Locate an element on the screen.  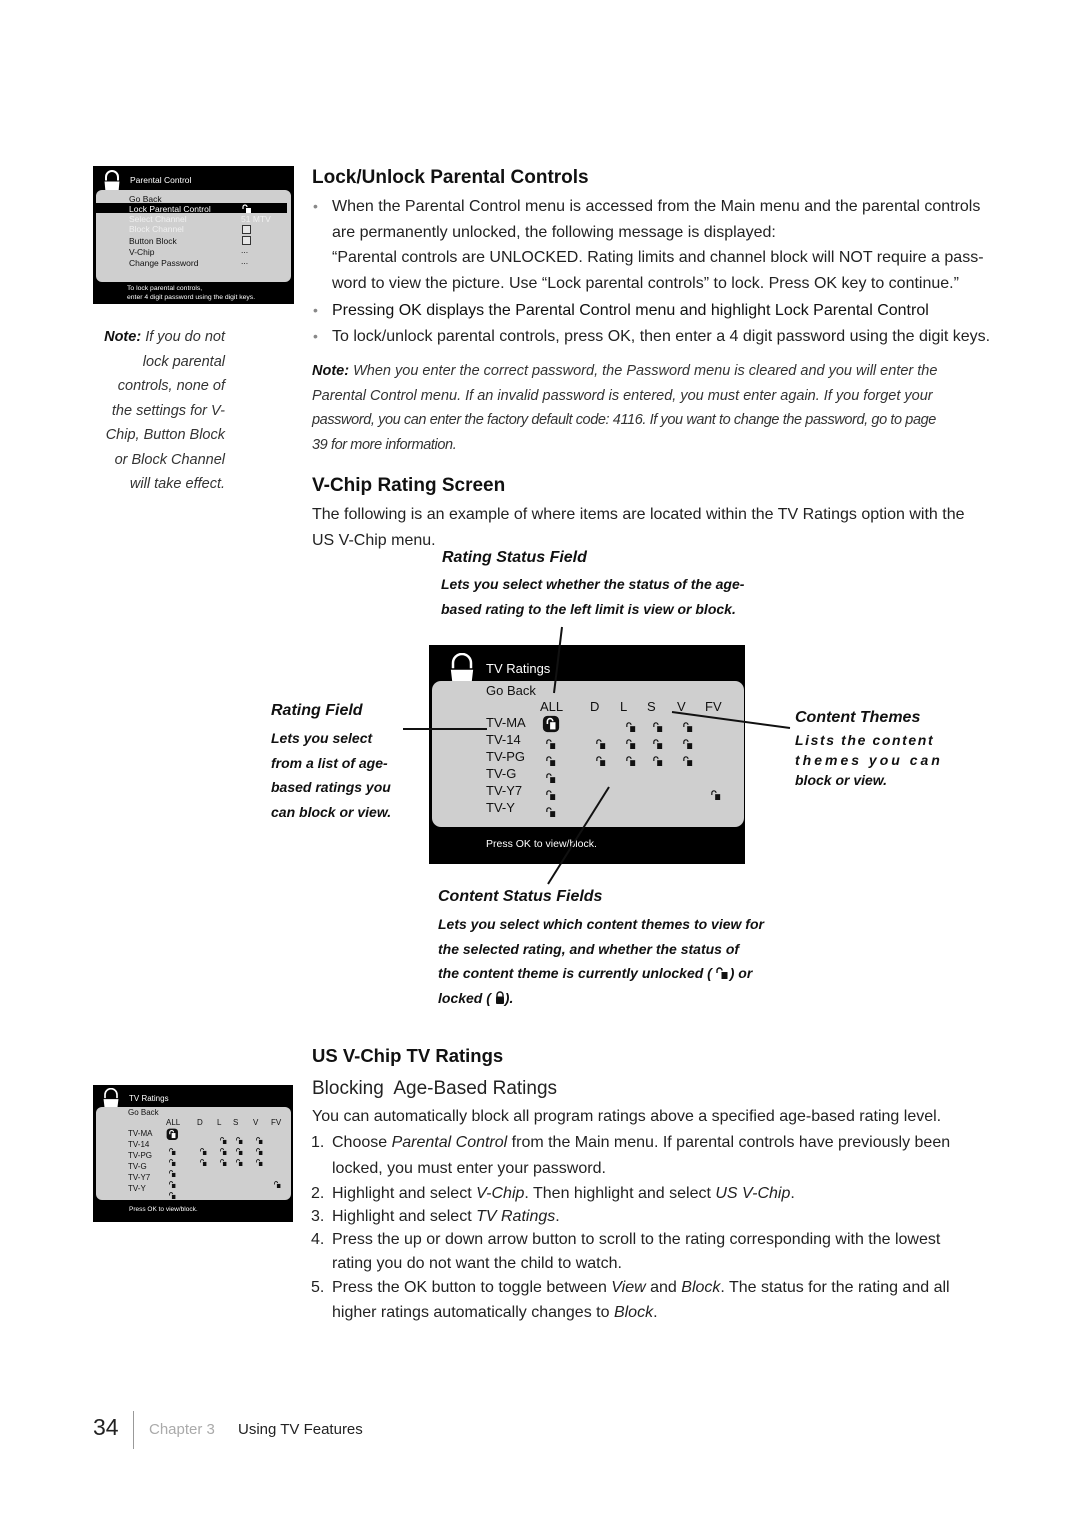
menu-item-button-block: Button Block is located at coordinates (153, 241).